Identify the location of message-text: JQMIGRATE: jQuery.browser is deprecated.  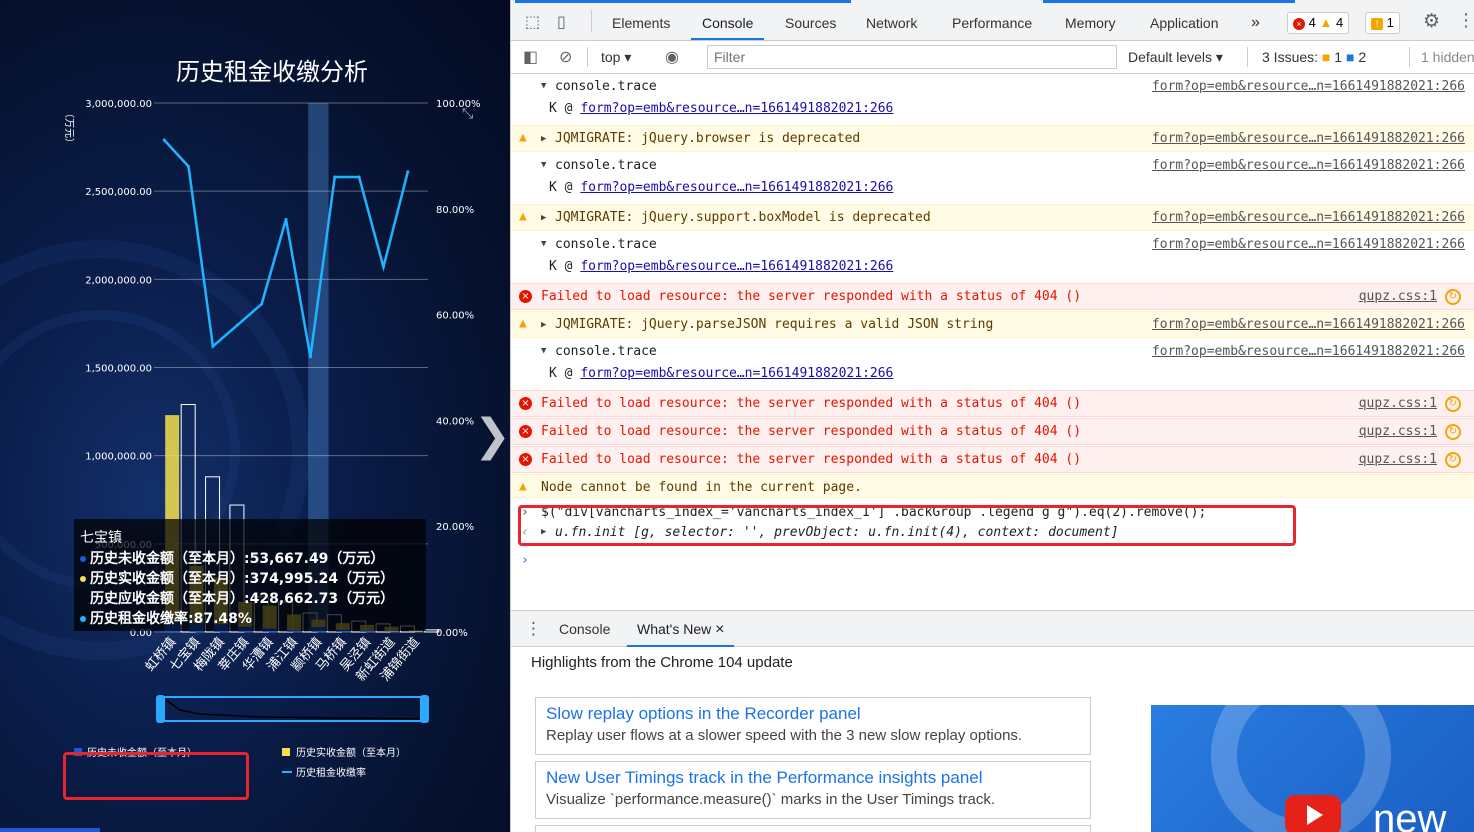
(708, 138).